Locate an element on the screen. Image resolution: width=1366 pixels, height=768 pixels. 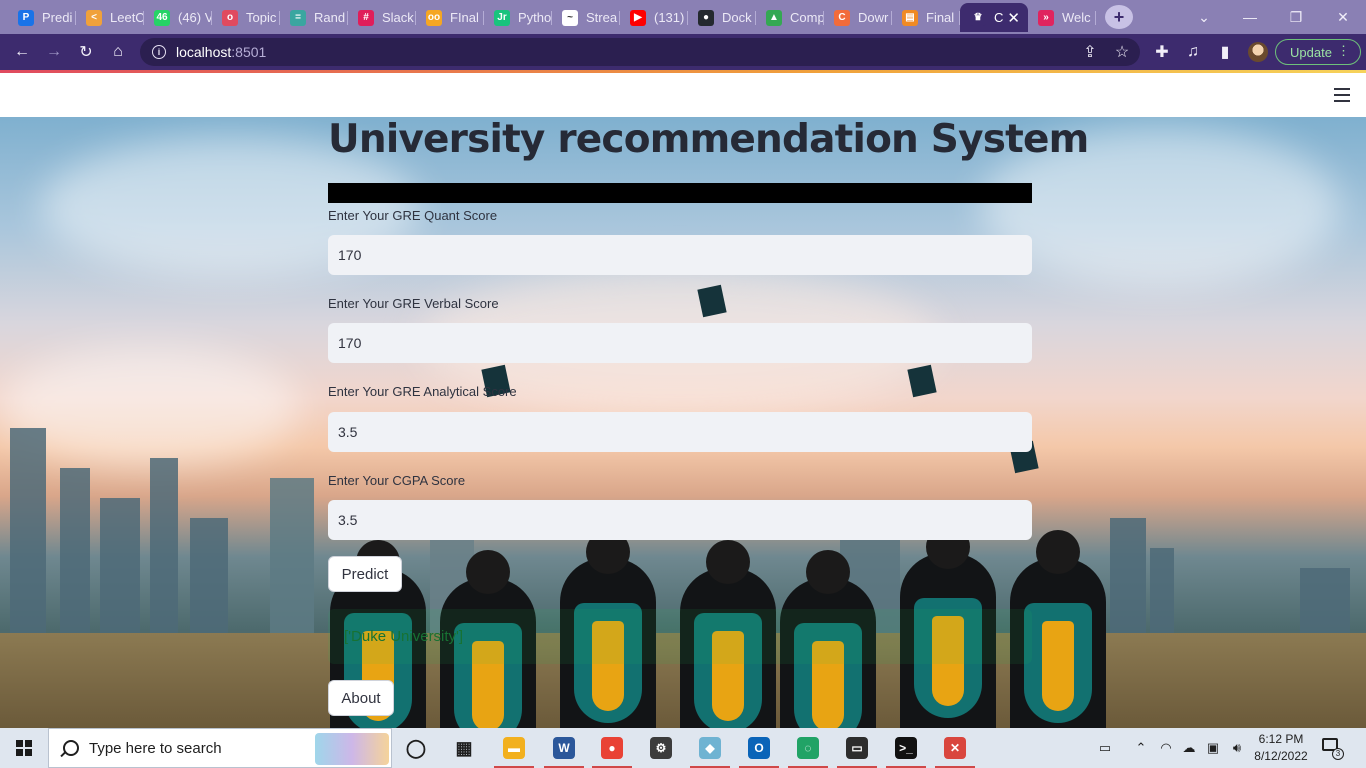
taskbar-app-cmd: >_ is located at coordinates (906, 748).